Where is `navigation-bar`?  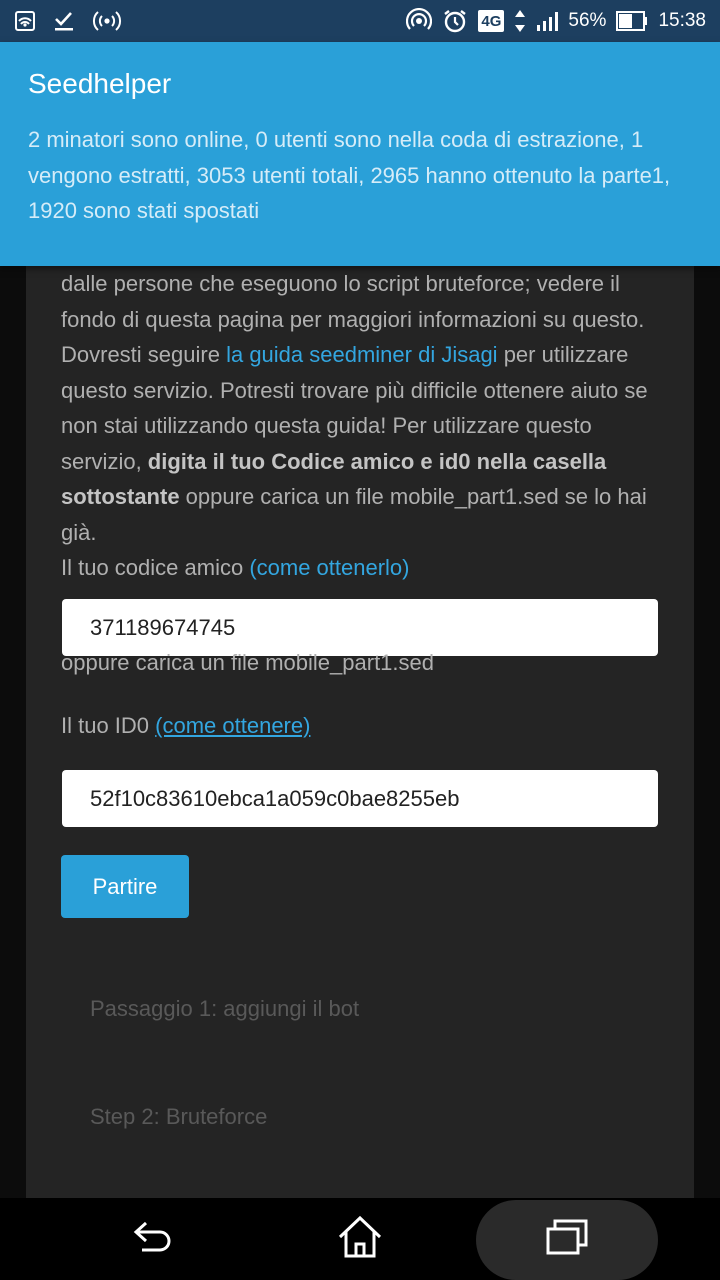 navigation-bar is located at coordinates (360, 1239).